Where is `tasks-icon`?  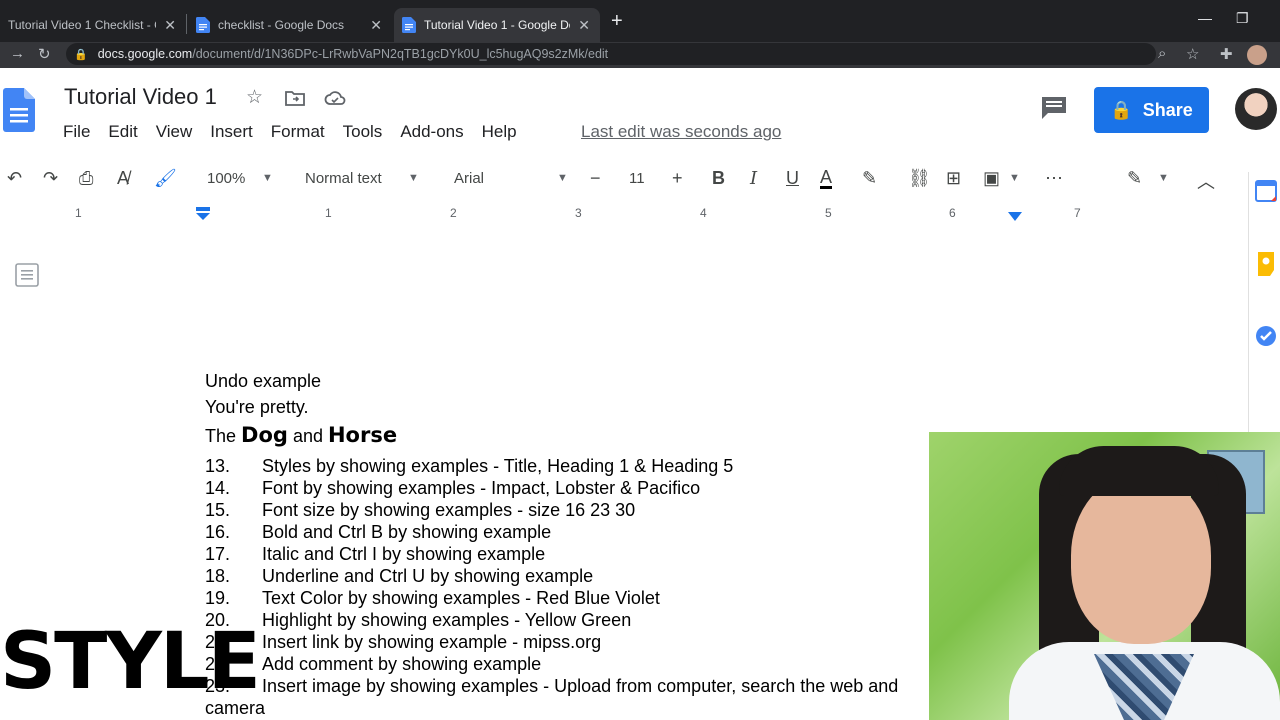 tasks-icon is located at coordinates (1266, 336).